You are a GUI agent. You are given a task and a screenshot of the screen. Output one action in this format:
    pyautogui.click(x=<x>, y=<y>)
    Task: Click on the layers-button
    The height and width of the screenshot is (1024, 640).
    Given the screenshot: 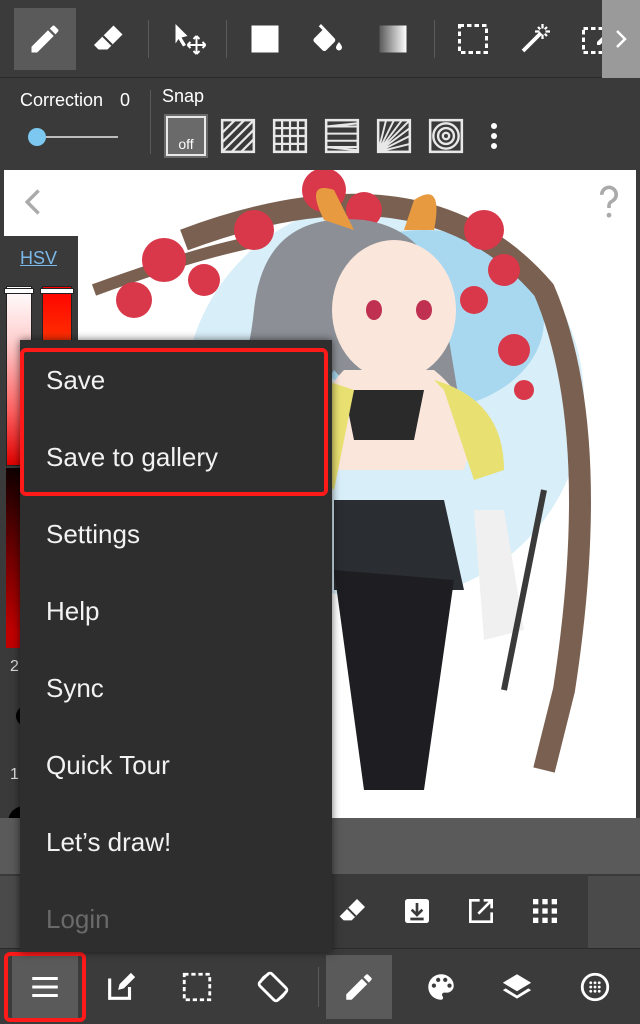 What is the action you would take?
    pyautogui.click(x=517, y=987)
    